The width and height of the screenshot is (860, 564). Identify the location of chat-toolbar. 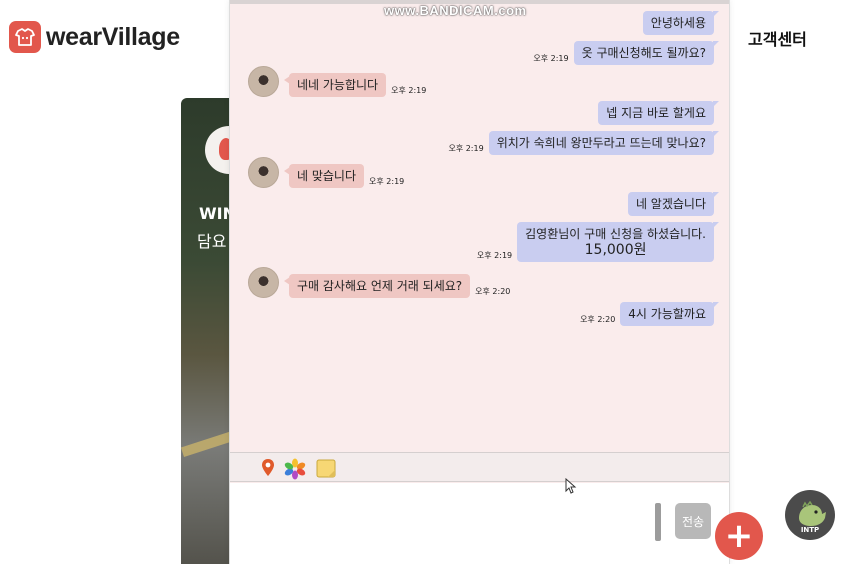
(479, 467).